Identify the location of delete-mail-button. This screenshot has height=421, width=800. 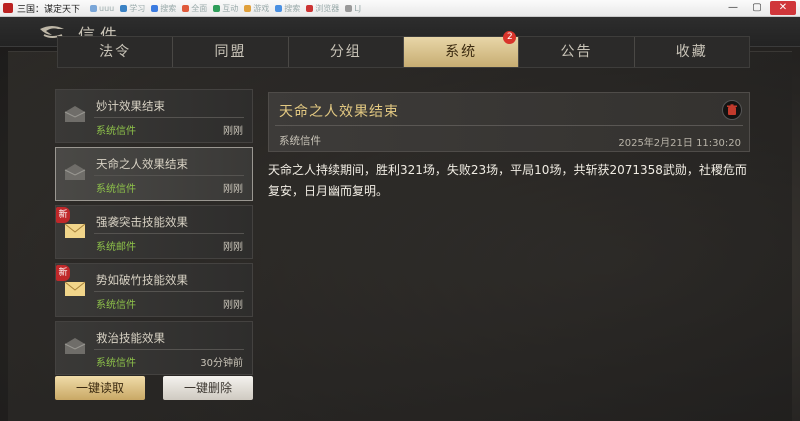
(732, 110).